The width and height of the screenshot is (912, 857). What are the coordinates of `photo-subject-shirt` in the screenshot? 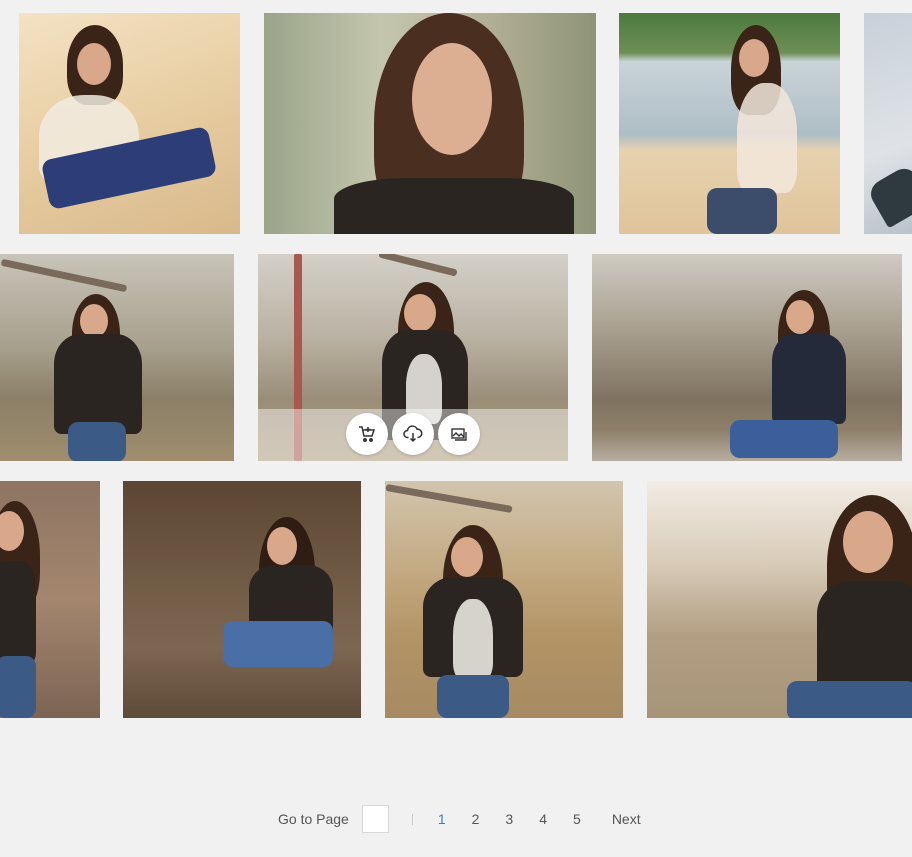 It's located at (473, 639).